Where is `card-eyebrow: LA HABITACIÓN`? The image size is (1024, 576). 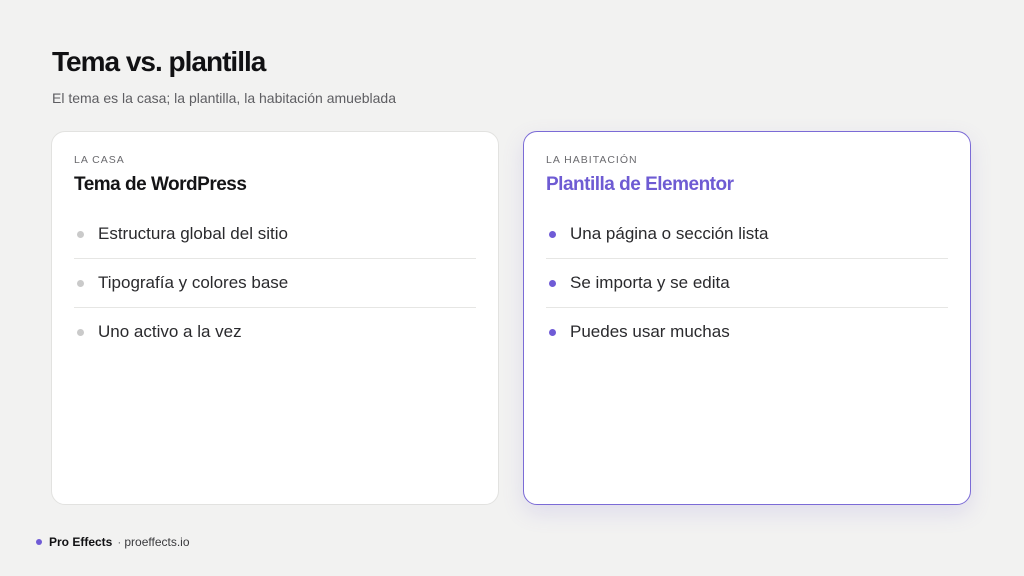
card-eyebrow: LA HABITACIÓN is located at coordinates (592, 160).